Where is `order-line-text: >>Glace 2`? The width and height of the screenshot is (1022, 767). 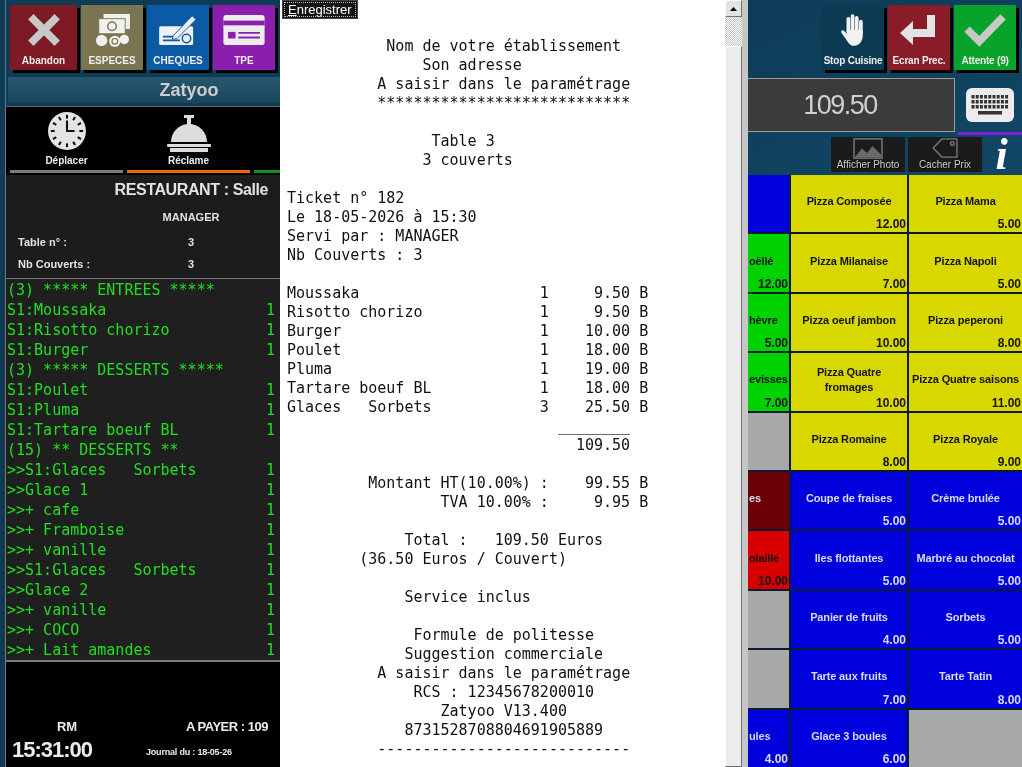 order-line-text: >>Glace 2 is located at coordinates (48, 590).